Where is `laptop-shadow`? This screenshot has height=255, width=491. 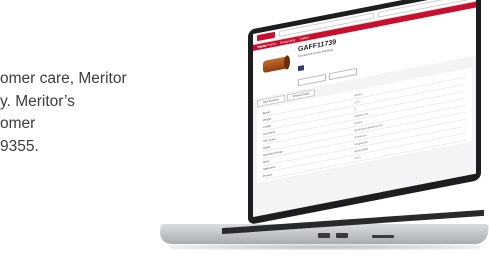 laptop-shadow is located at coordinates (325, 247).